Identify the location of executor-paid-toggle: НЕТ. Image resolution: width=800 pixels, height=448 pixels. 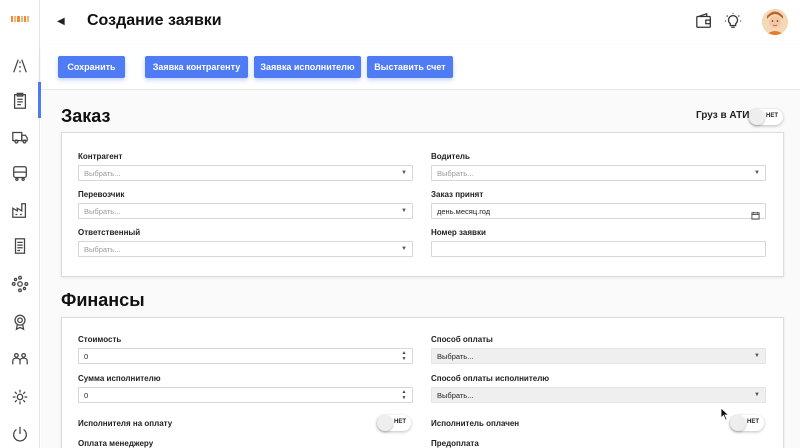
(747, 423).